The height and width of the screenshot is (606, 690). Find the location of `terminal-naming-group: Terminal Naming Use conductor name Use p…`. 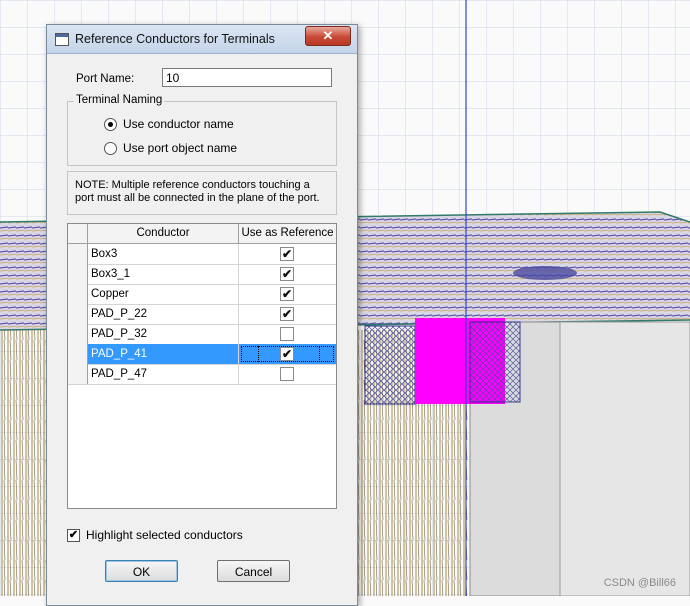

terminal-naming-group: Terminal Naming Use conductor name Use p… is located at coordinates (202, 130).